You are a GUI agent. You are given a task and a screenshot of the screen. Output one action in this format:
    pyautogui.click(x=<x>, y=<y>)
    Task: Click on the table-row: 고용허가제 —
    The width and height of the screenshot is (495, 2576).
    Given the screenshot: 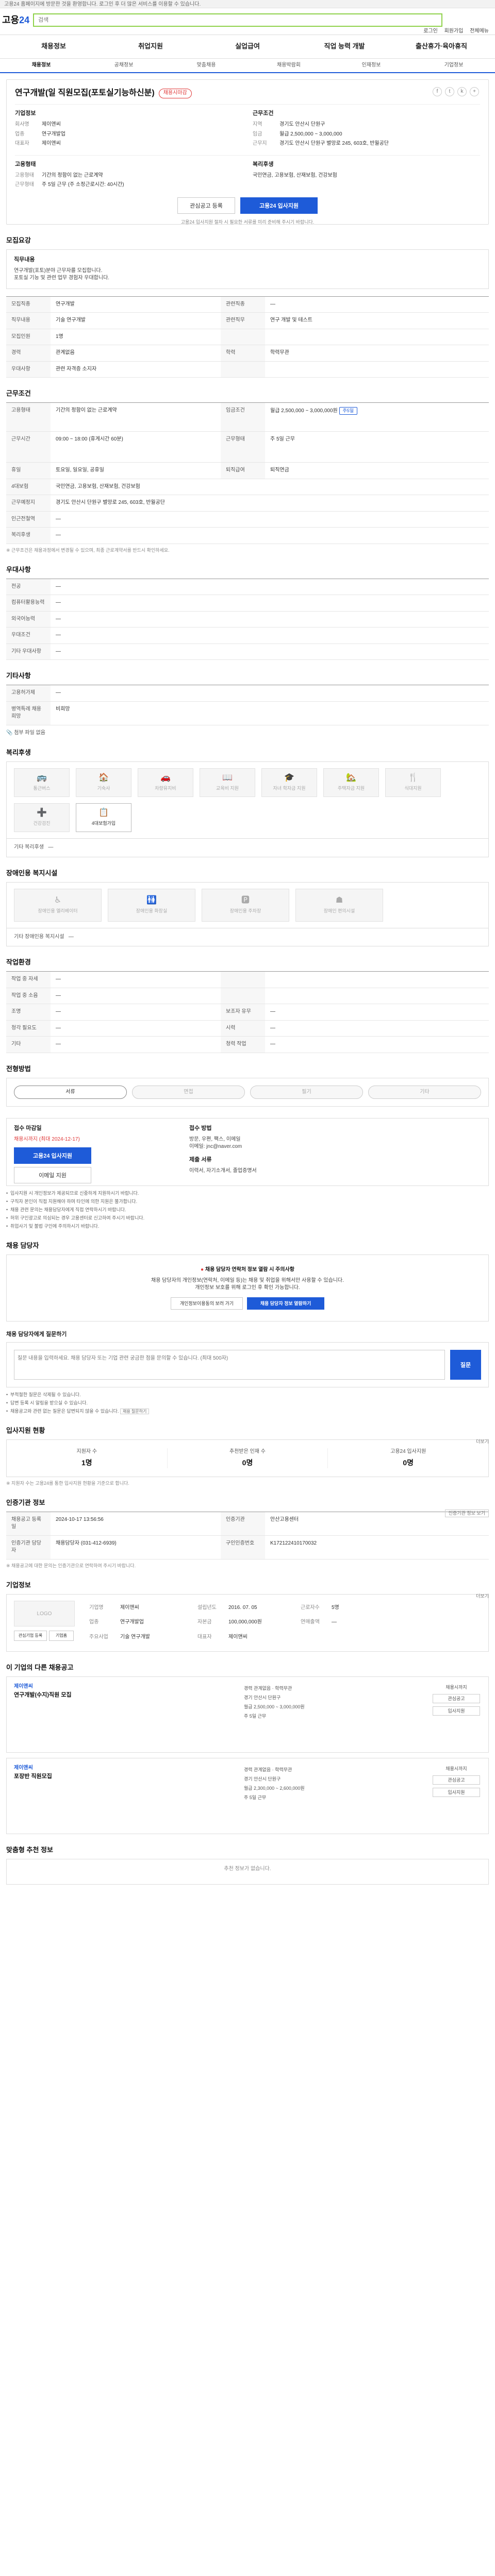 What is the action you would take?
    pyautogui.click(x=247, y=693)
    